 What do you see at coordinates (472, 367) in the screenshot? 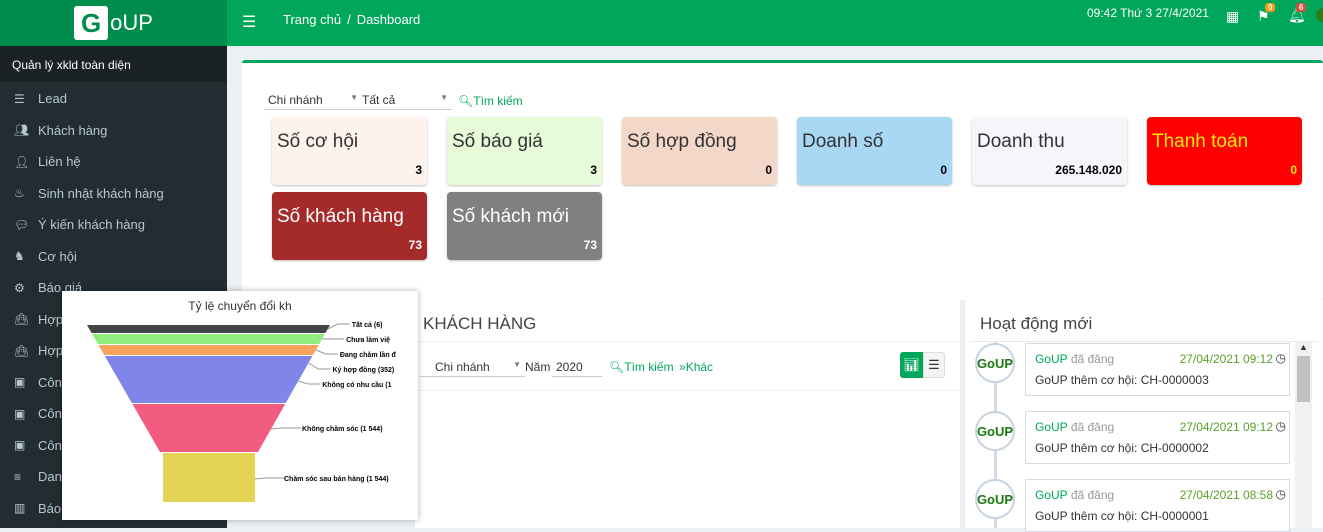
I see `customers-branch-select: Chi nhánh ▼` at bounding box center [472, 367].